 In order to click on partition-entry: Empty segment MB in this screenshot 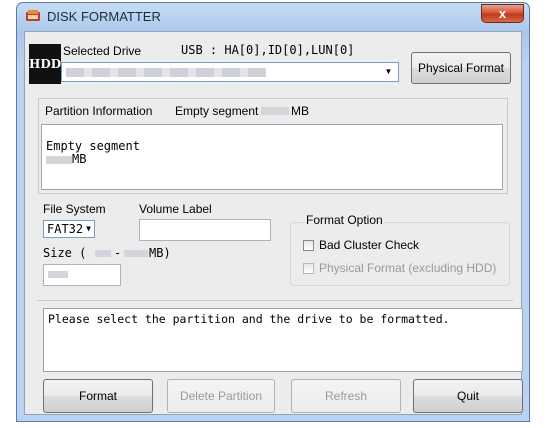, I will do `click(272, 152)`.